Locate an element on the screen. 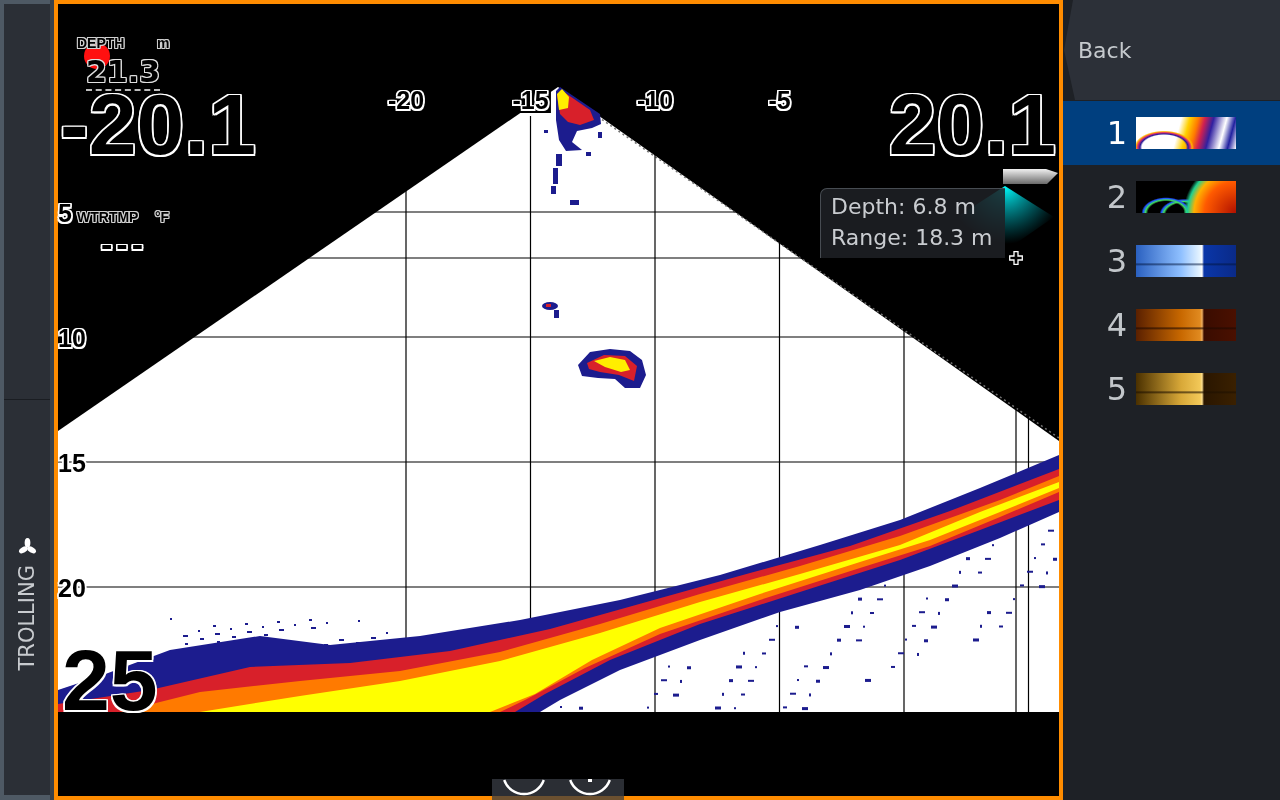 This screenshot has height=800, width=1280. palette-item: 4 is located at coordinates (1171, 325).